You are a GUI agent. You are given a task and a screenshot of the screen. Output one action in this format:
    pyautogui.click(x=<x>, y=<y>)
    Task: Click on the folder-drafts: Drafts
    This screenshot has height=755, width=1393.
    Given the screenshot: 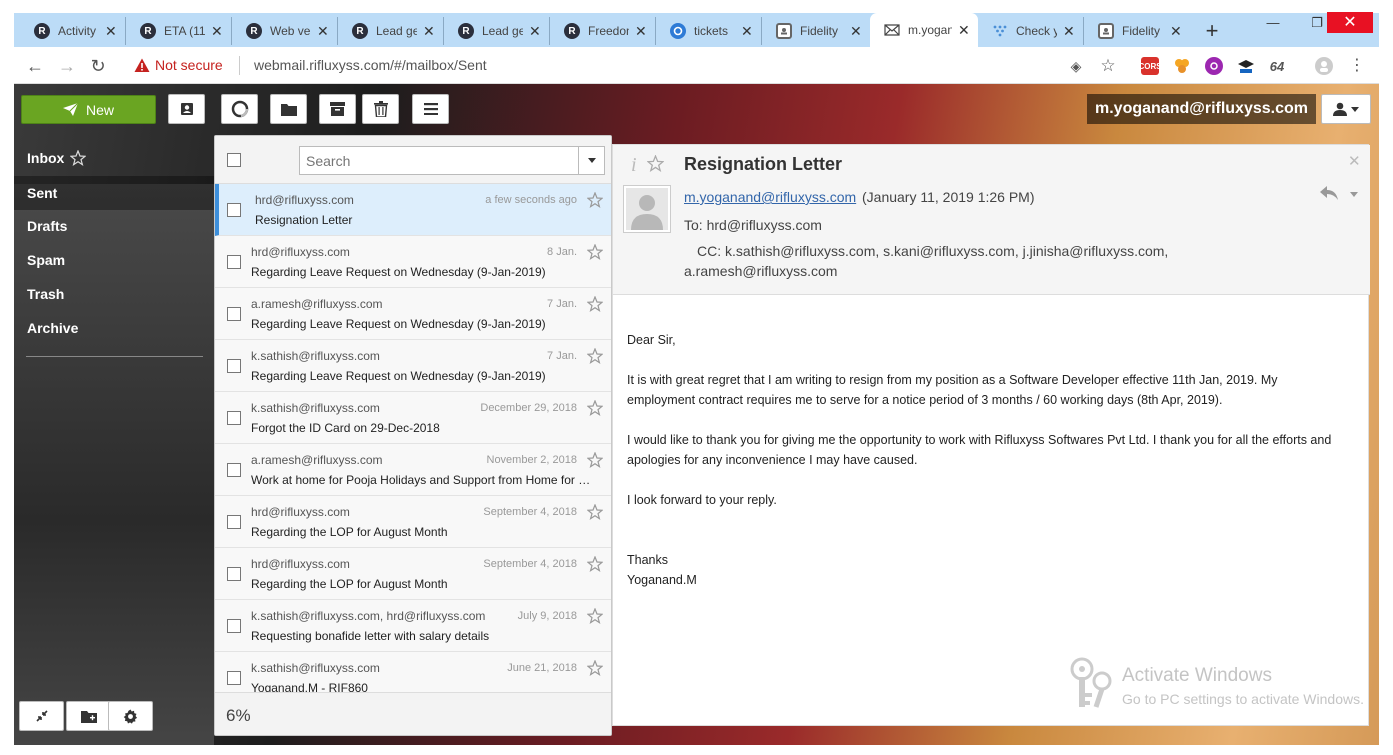 What is the action you would take?
    pyautogui.click(x=47, y=226)
    